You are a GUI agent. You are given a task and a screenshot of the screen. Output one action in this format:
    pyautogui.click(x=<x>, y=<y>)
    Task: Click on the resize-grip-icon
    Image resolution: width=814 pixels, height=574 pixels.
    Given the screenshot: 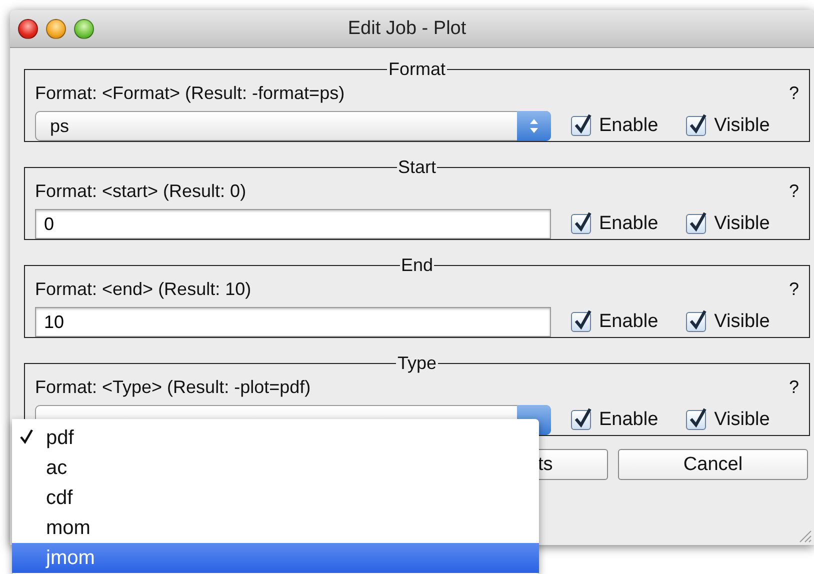 What is the action you would take?
    pyautogui.click(x=805, y=536)
    